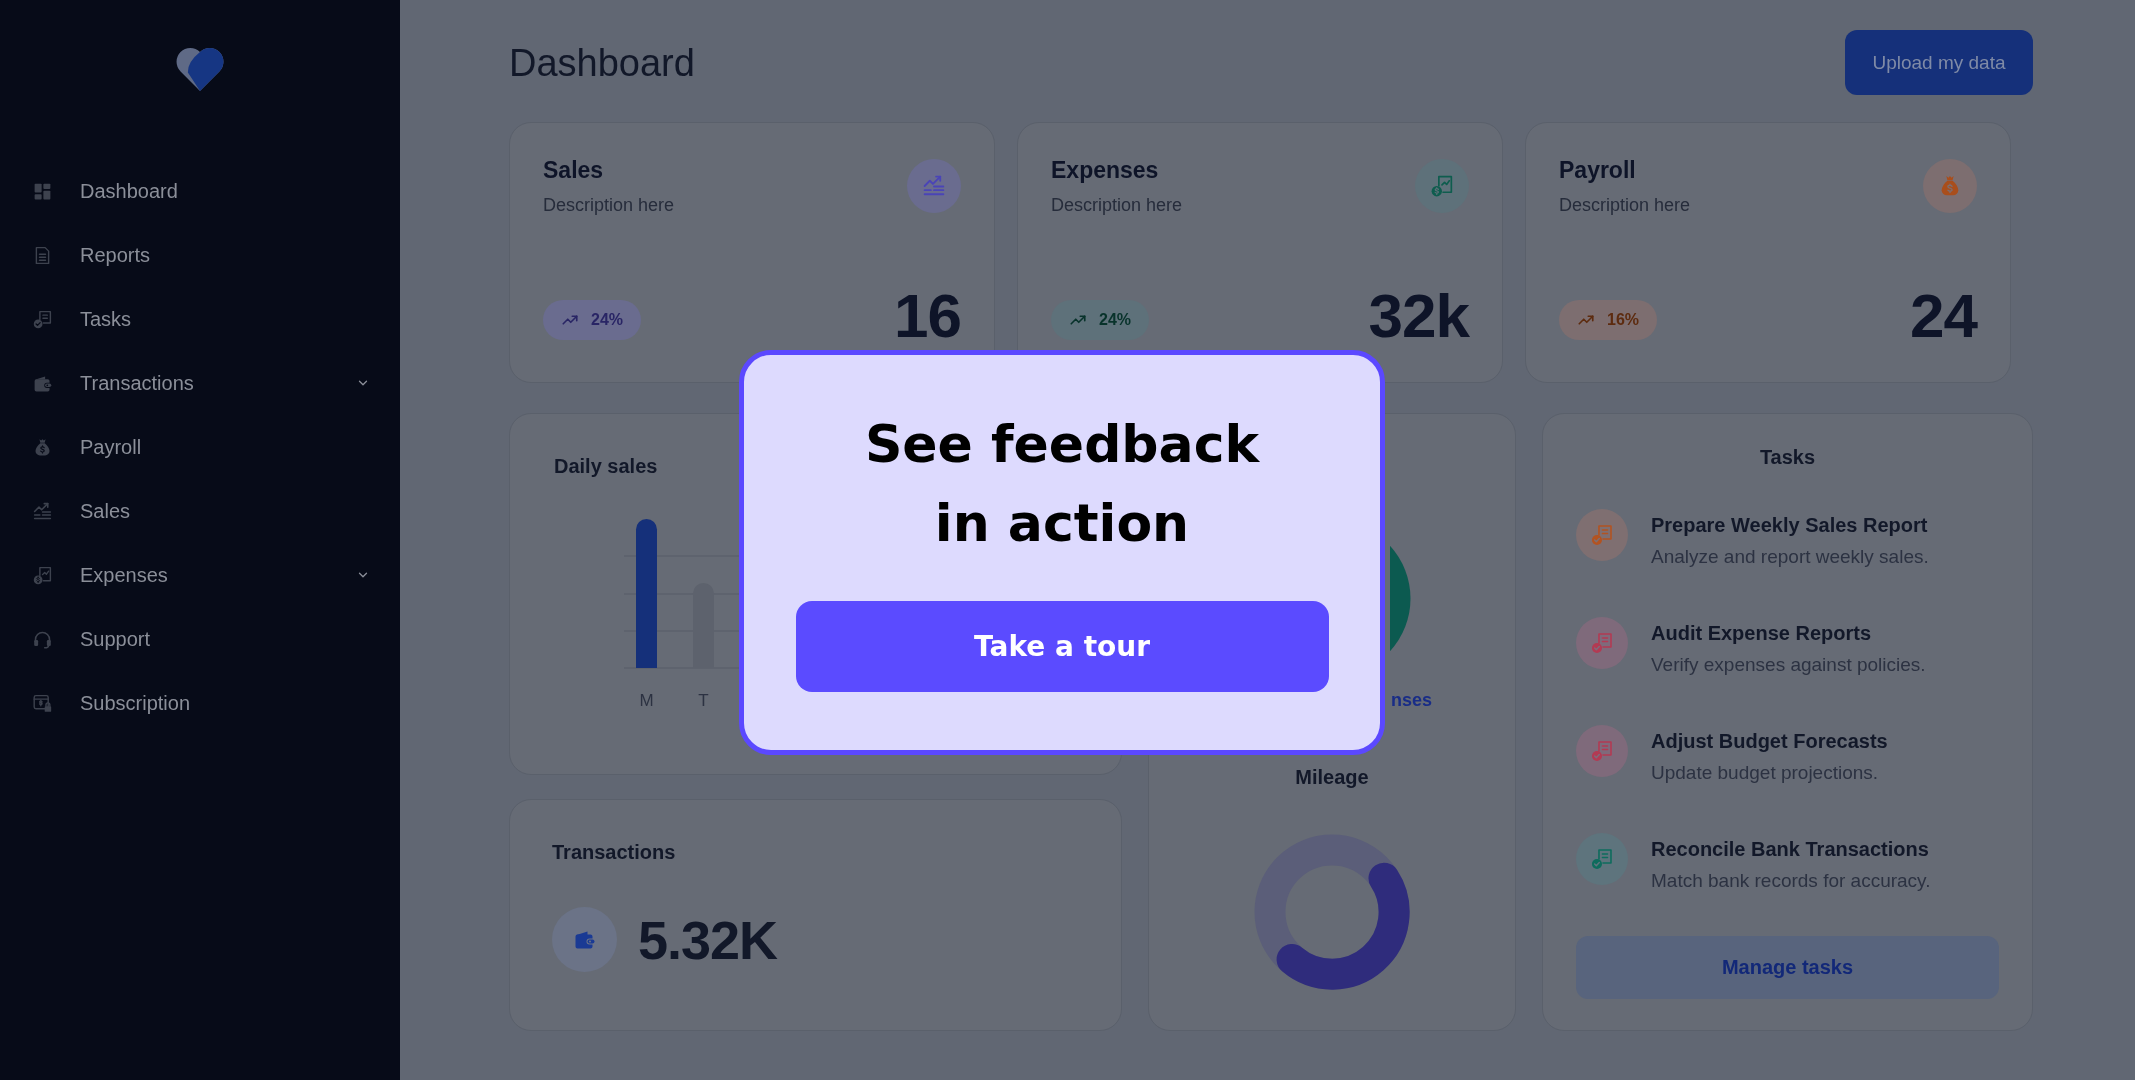  I want to click on task-description: Analyze and report weekly sales., so click(1790, 557).